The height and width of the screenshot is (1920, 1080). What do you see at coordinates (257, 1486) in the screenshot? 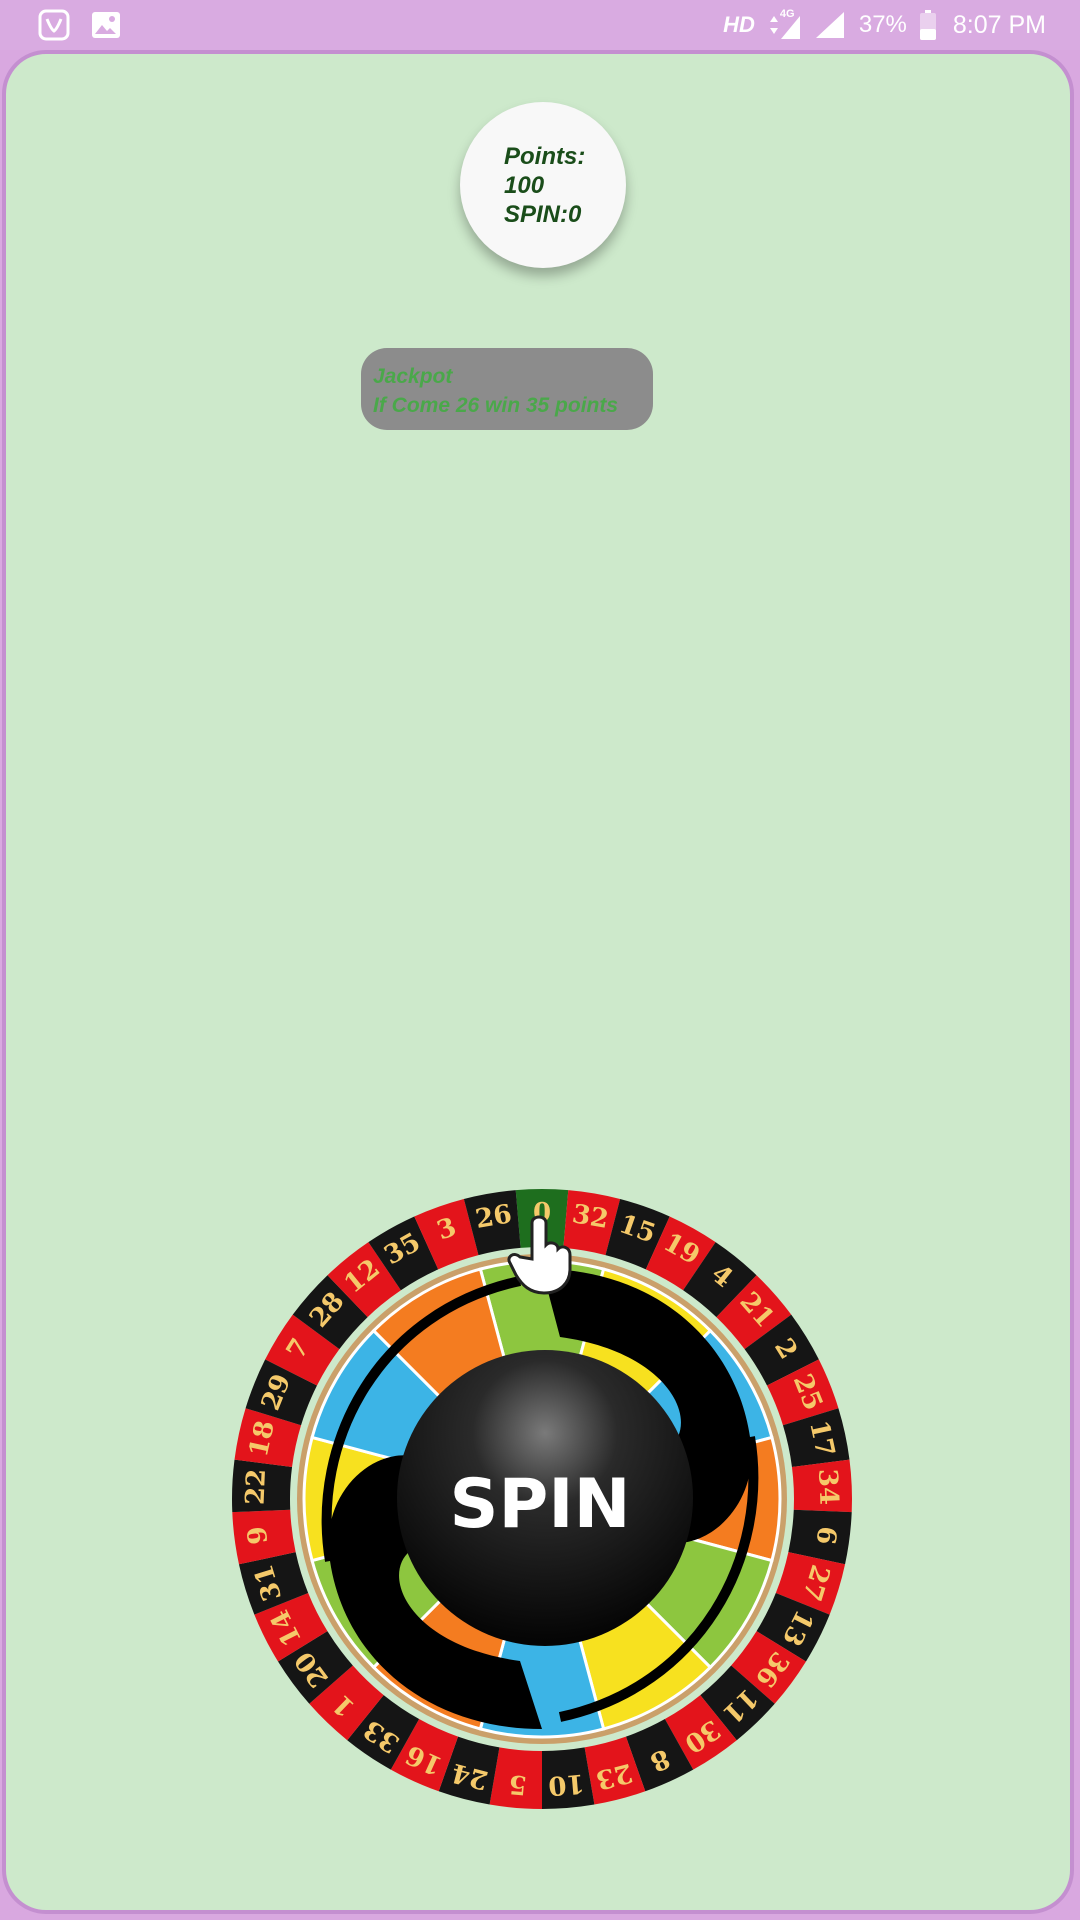
I see `wheel-pocket-number: 22` at bounding box center [257, 1486].